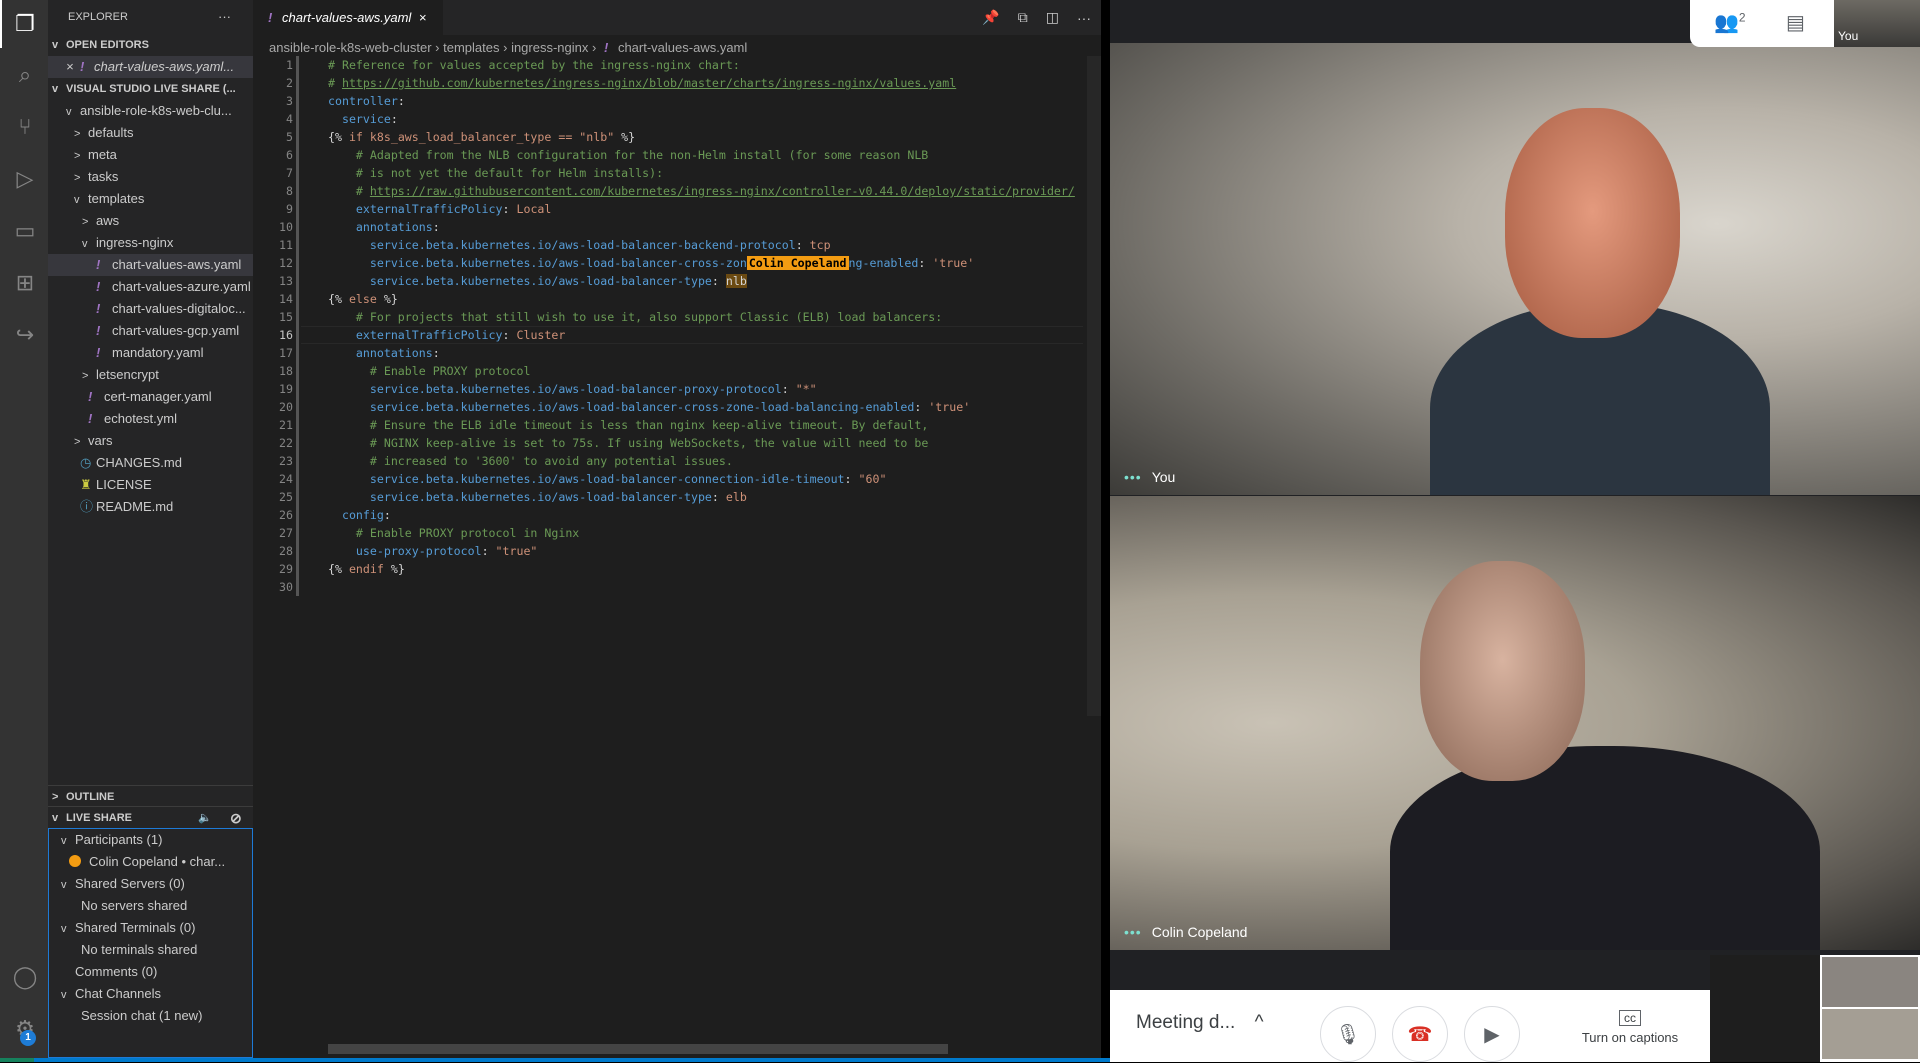 The height and width of the screenshot is (1063, 1920). I want to click on leave-call-button: ☎, so click(1420, 1034).